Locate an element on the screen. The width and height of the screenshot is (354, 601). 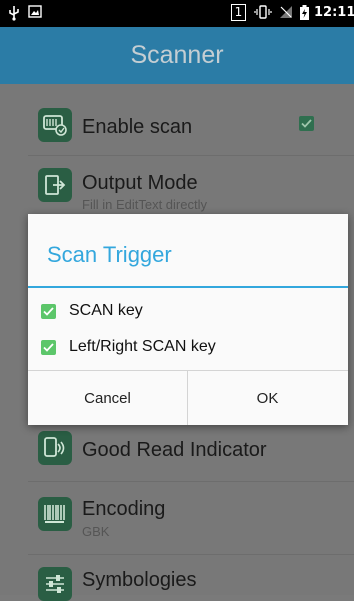
setting-enable-scan: Enable scan is located at coordinates (177, 120).